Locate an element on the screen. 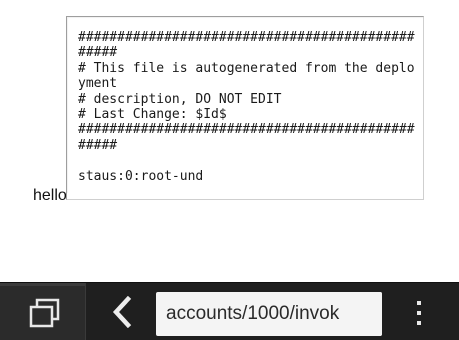 The width and height of the screenshot is (459, 340). textarea-bottom-edge is located at coordinates (245, 196).